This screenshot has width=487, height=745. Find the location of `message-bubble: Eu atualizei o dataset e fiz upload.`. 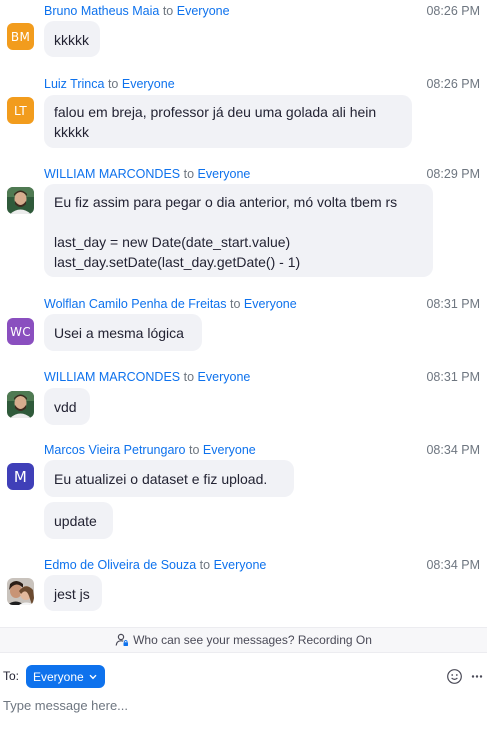

message-bubble: Eu atualizei o dataset e fiz upload. is located at coordinates (169, 478).